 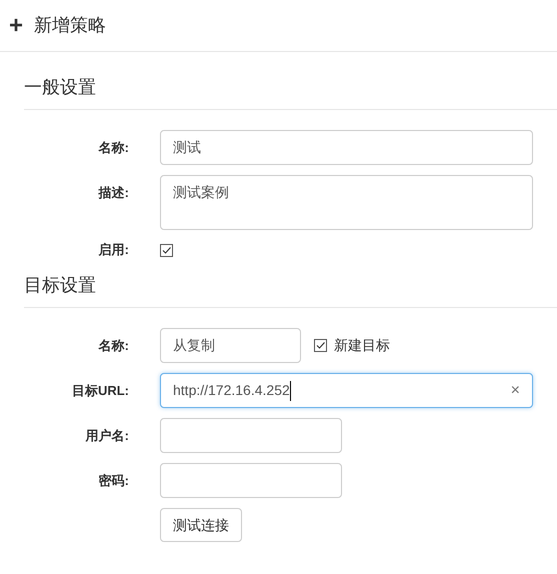 I want to click on text-field: 测试, so click(x=346, y=147).